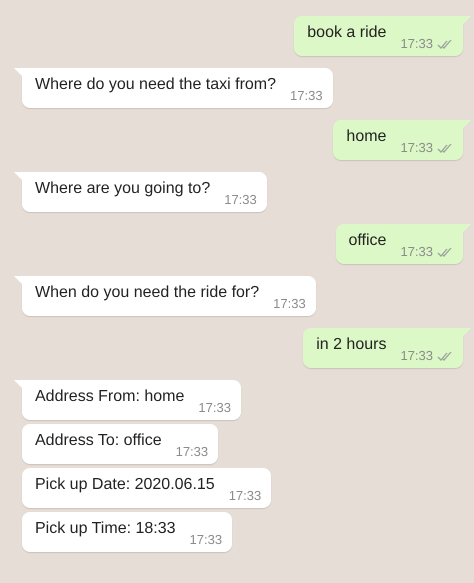  I want to click on message-text: Pick up Time: 18:33, so click(105, 529).